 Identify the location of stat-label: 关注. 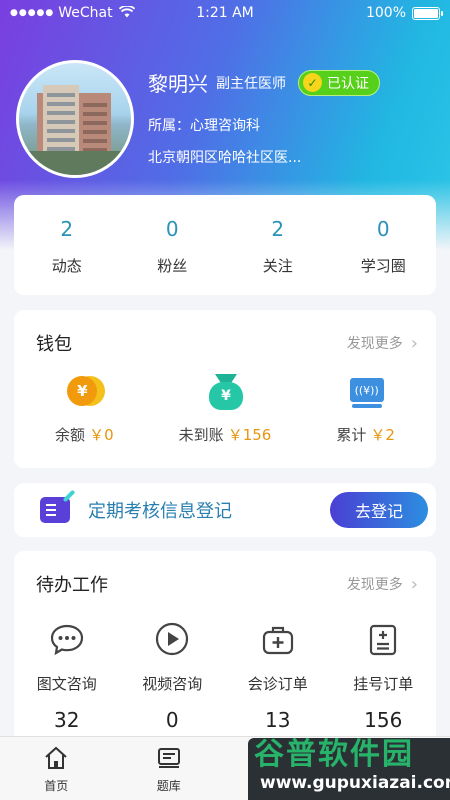
(277, 266).